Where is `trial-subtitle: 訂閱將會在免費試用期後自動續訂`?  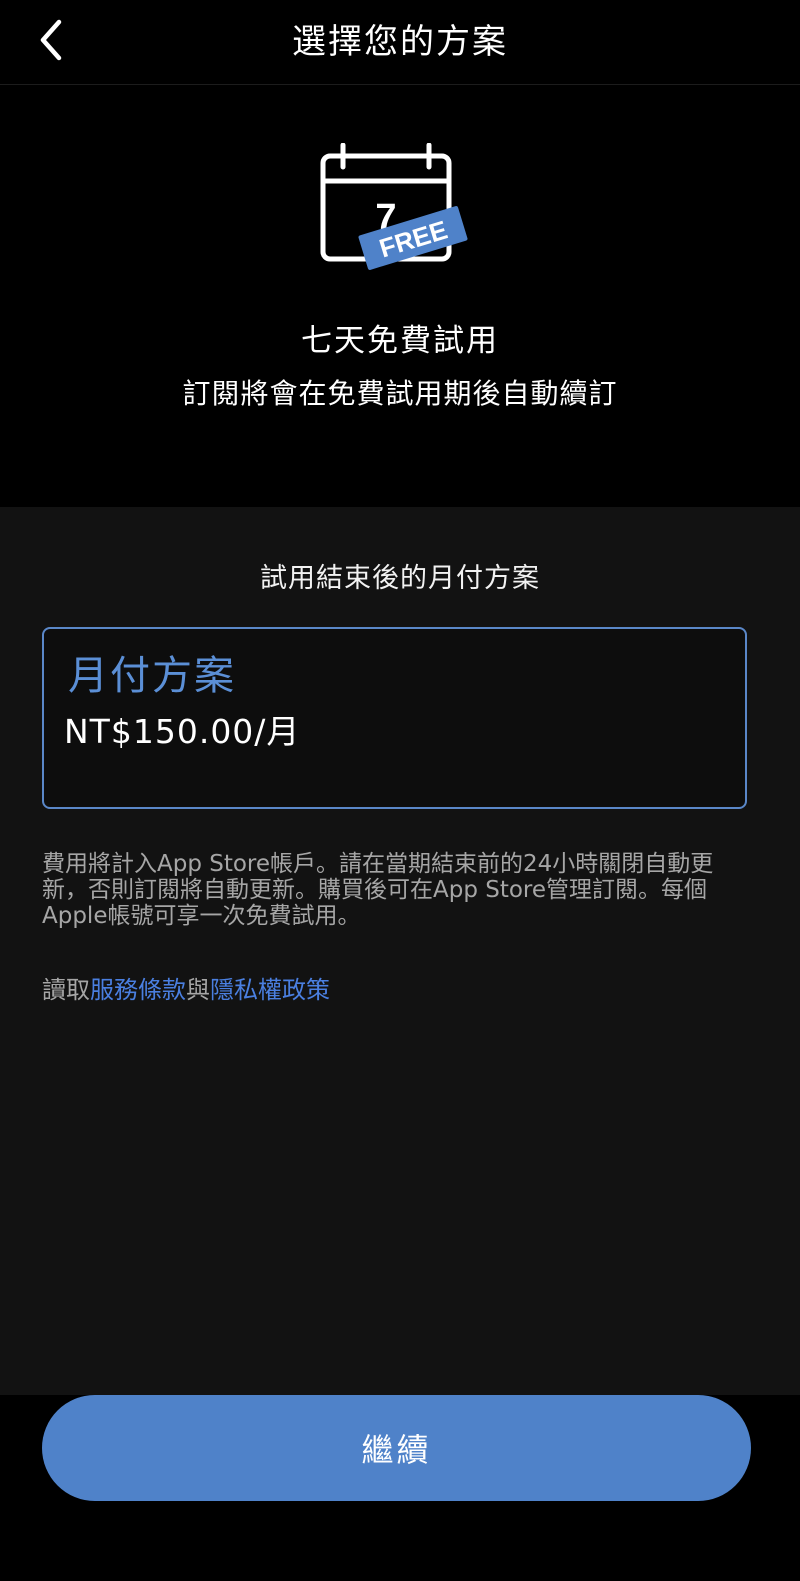
trial-subtitle: 訂閱將會在免費試用期後自動續訂 is located at coordinates (400, 393).